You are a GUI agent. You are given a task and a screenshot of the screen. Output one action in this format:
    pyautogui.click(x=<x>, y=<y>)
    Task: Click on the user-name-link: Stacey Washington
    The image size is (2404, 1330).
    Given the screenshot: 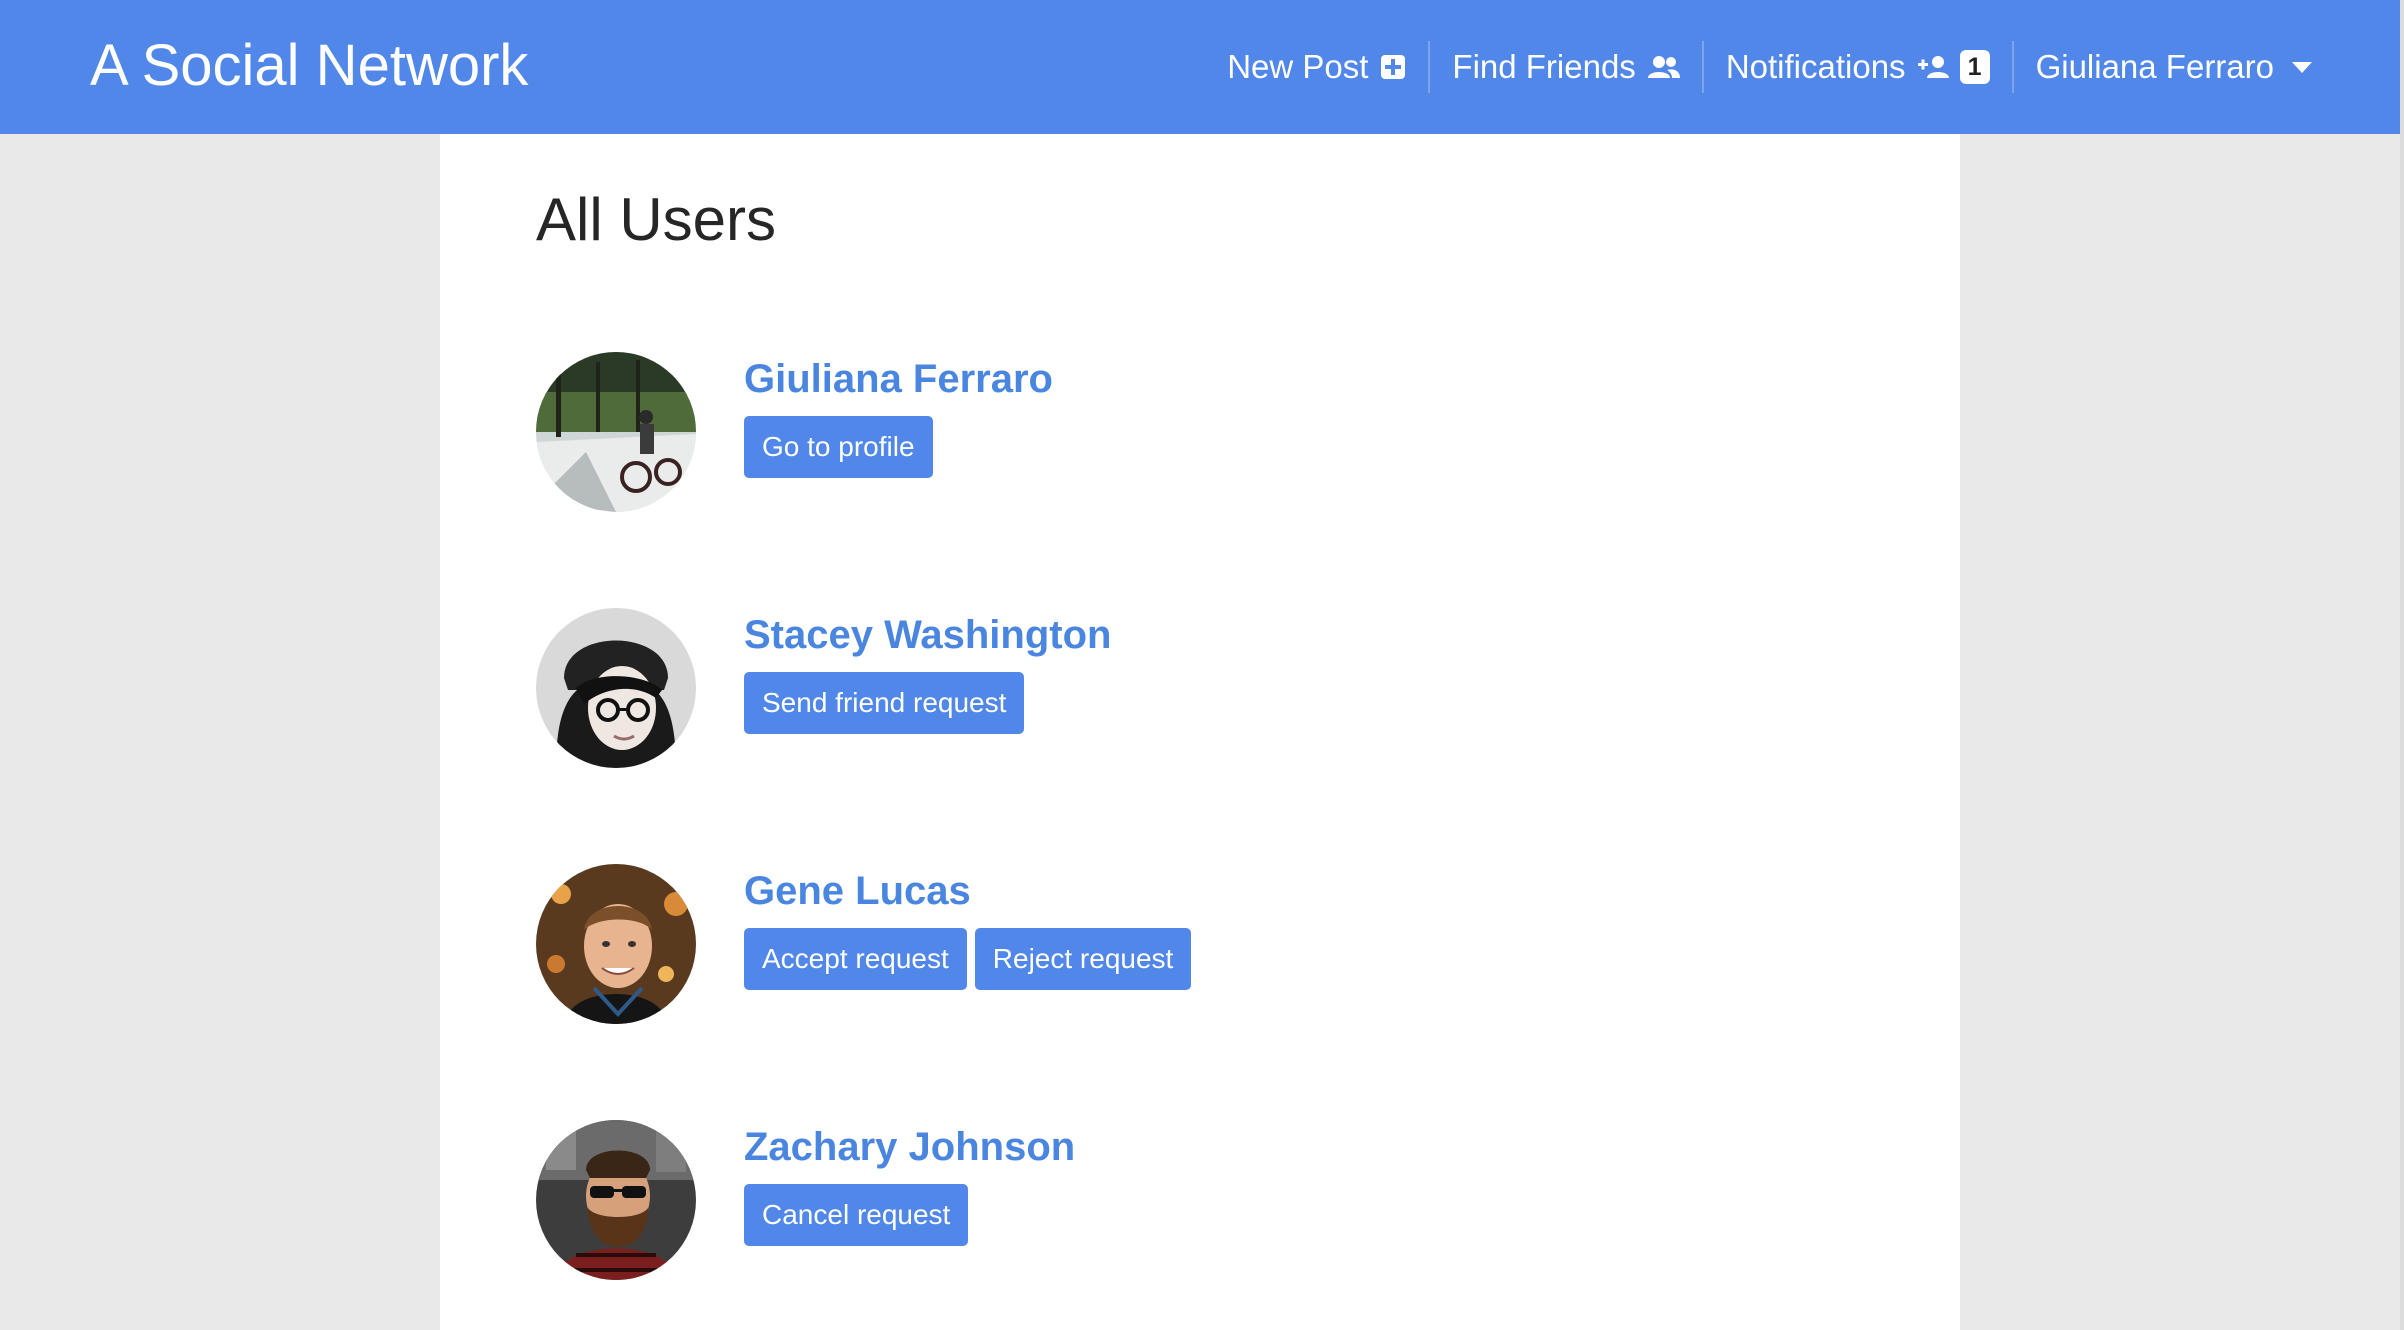 What is the action you would take?
    pyautogui.click(x=927, y=635)
    